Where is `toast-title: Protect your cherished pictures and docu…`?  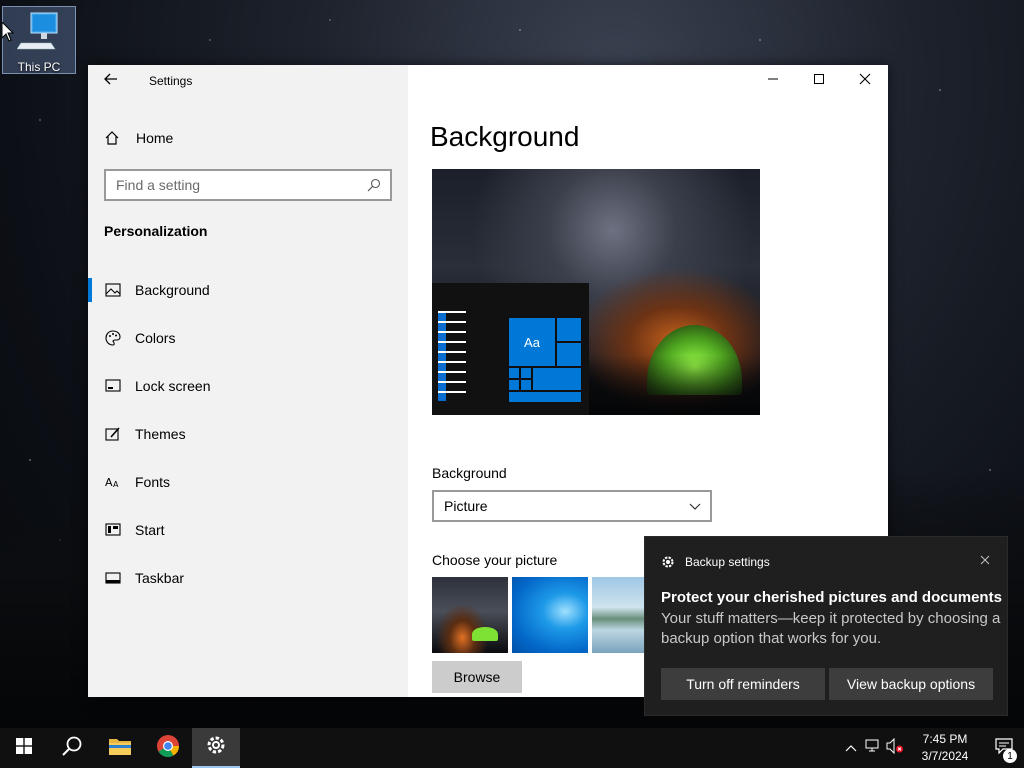
toast-title: Protect your cherished pictures and docu… is located at coordinates (831, 597).